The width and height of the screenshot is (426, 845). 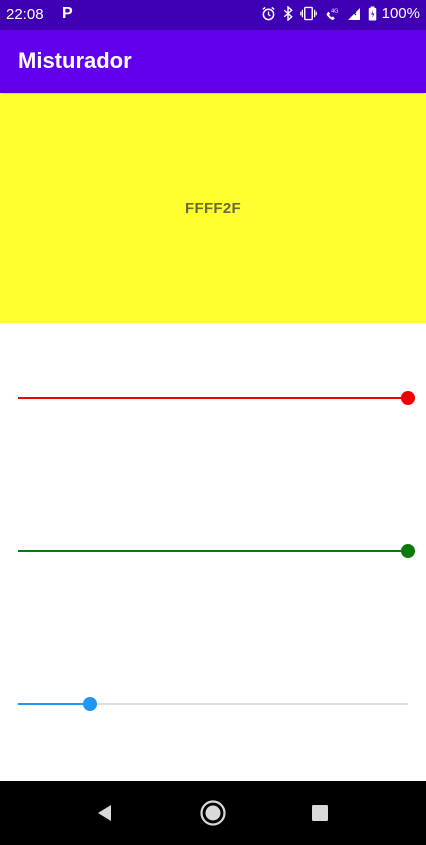 I want to click on volte-icon: 4G, so click(x=332, y=13).